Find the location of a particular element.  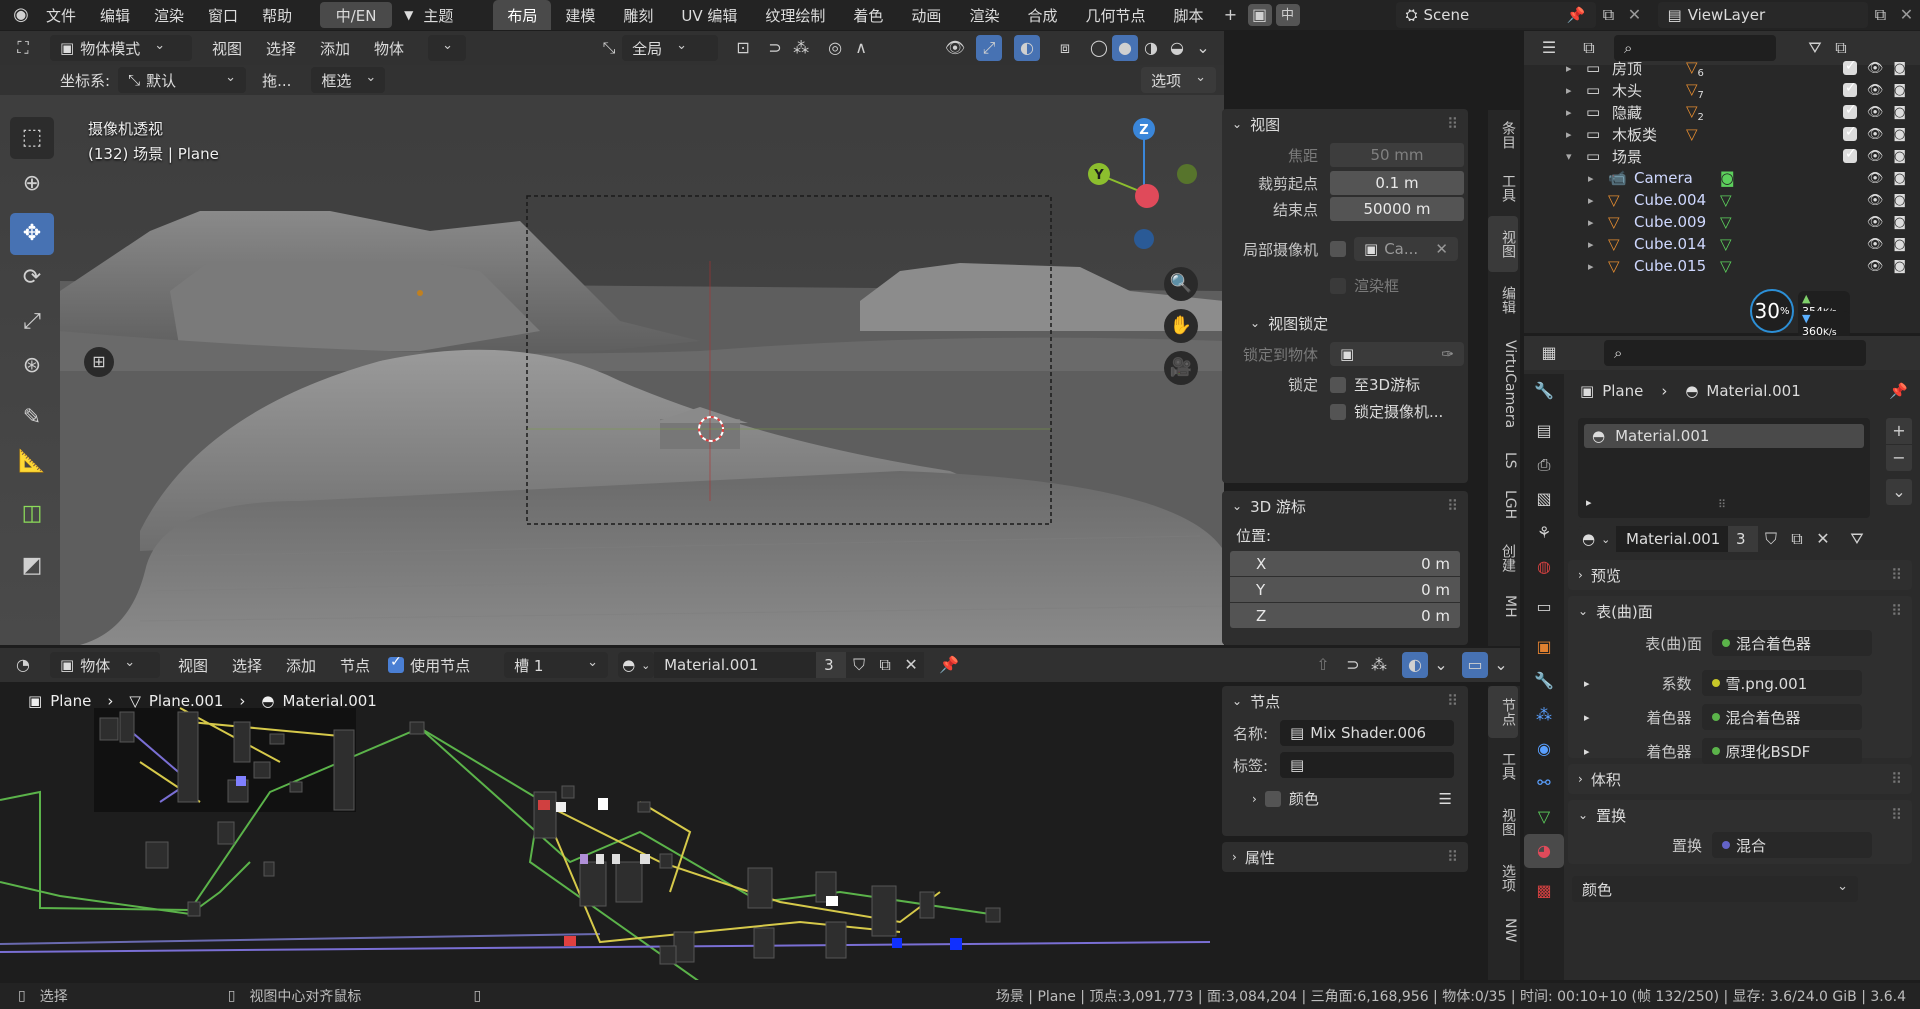

node-properties-section: › 属性 ⠿ is located at coordinates (1345, 857).